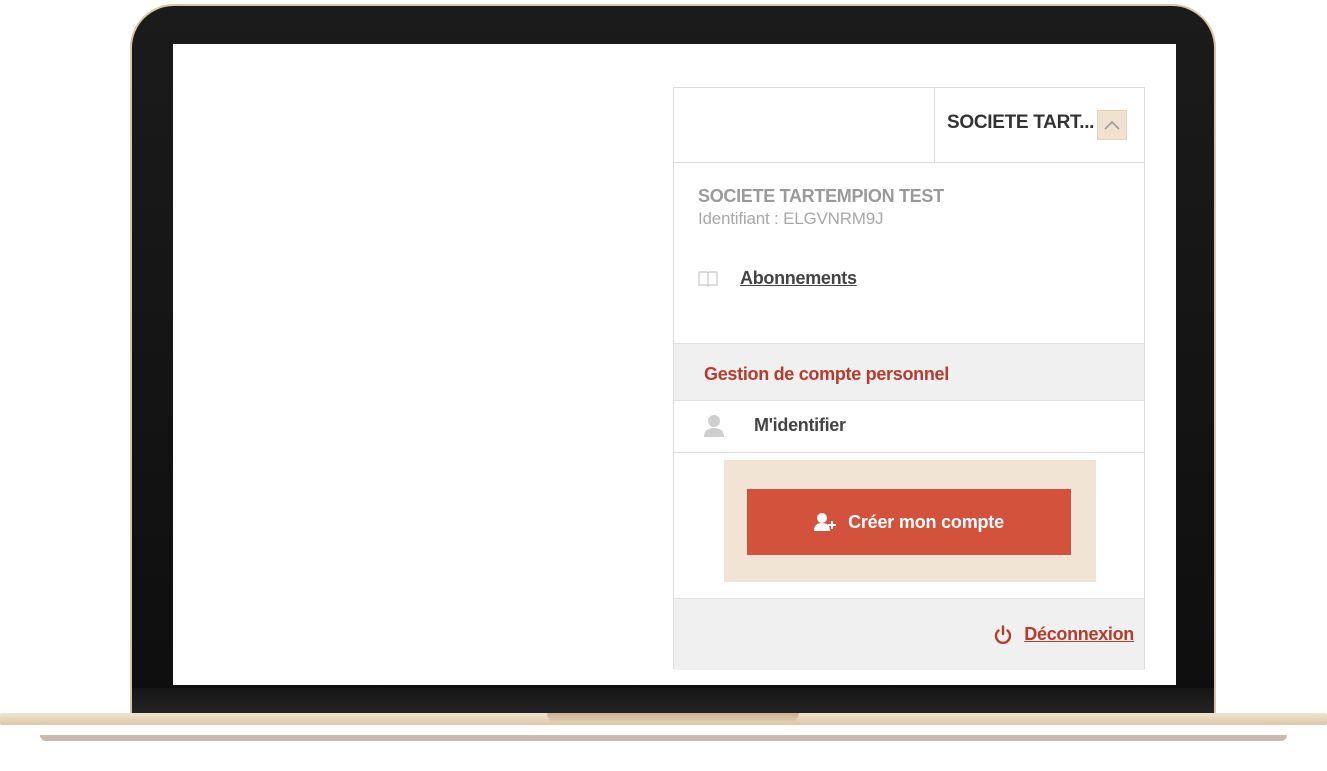  I want to click on add-user-icon, so click(825, 522).